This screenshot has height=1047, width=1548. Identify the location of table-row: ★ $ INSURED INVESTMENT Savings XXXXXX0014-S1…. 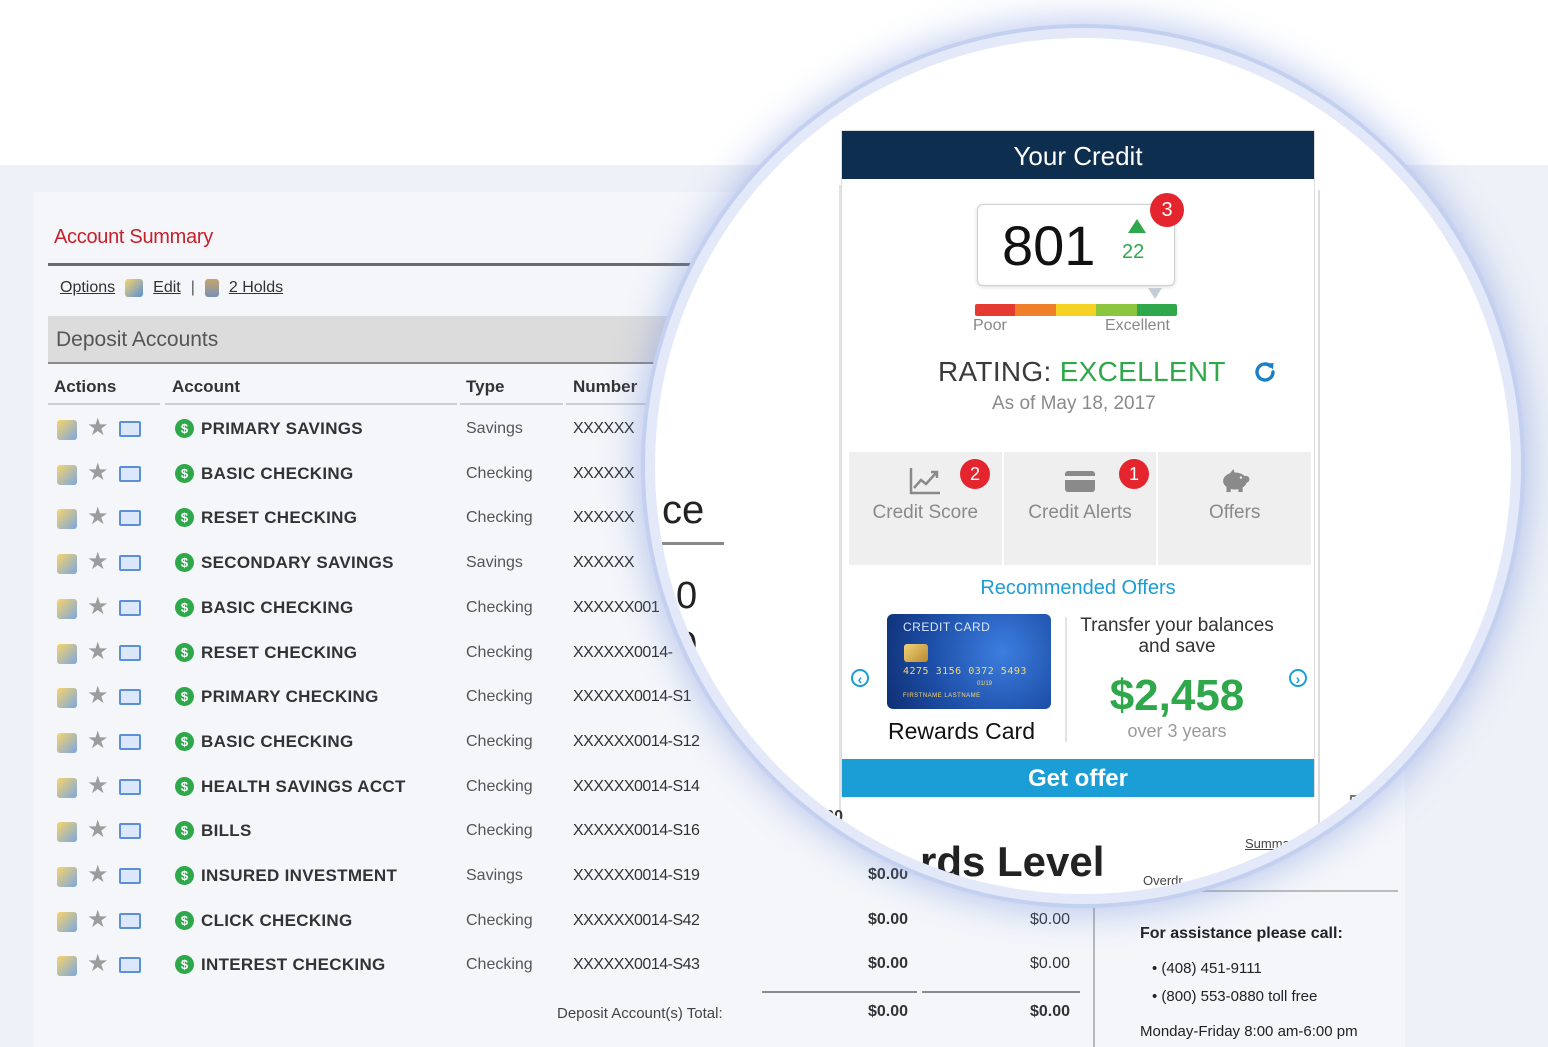
(559, 885).